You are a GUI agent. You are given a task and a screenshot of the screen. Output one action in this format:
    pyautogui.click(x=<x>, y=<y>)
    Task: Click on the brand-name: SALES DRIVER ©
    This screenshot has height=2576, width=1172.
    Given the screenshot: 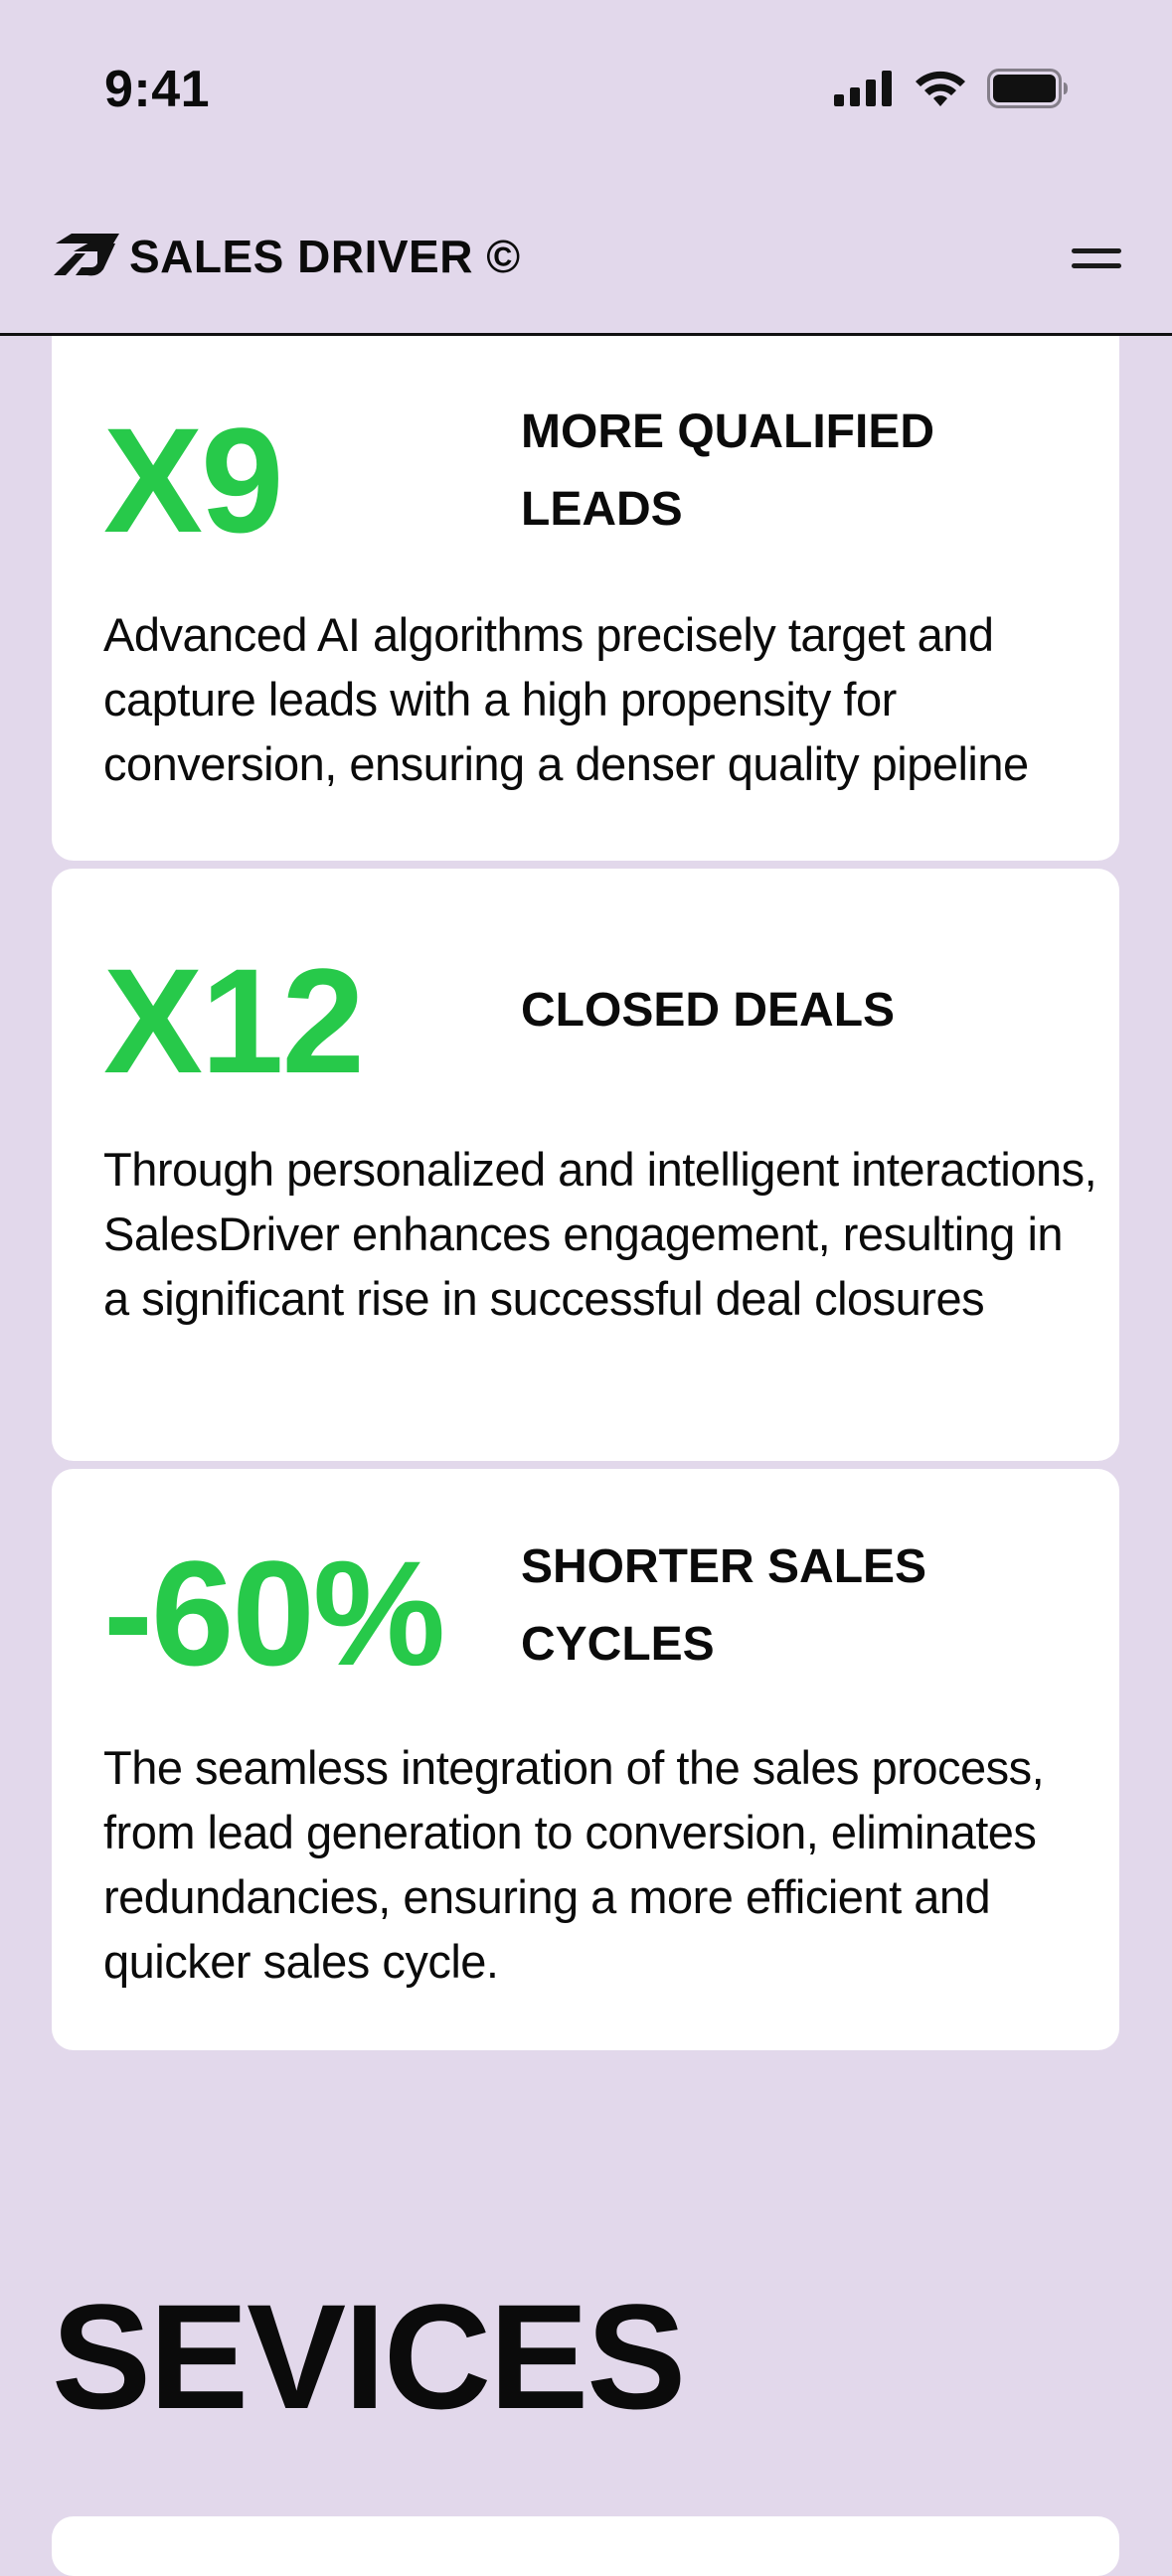 What is the action you would take?
    pyautogui.click(x=325, y=256)
    